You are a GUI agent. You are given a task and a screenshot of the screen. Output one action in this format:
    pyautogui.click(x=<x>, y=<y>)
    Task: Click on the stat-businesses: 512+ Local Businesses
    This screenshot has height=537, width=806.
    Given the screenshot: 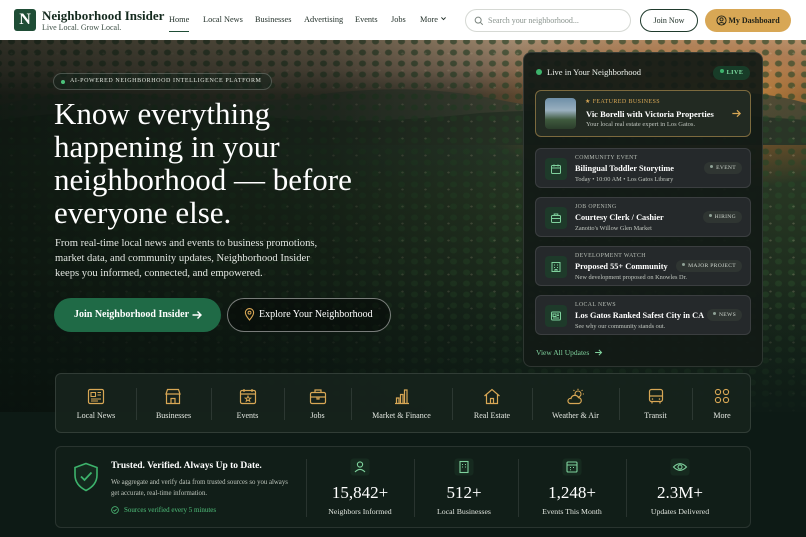 What is the action you would take?
    pyautogui.click(x=464, y=487)
    